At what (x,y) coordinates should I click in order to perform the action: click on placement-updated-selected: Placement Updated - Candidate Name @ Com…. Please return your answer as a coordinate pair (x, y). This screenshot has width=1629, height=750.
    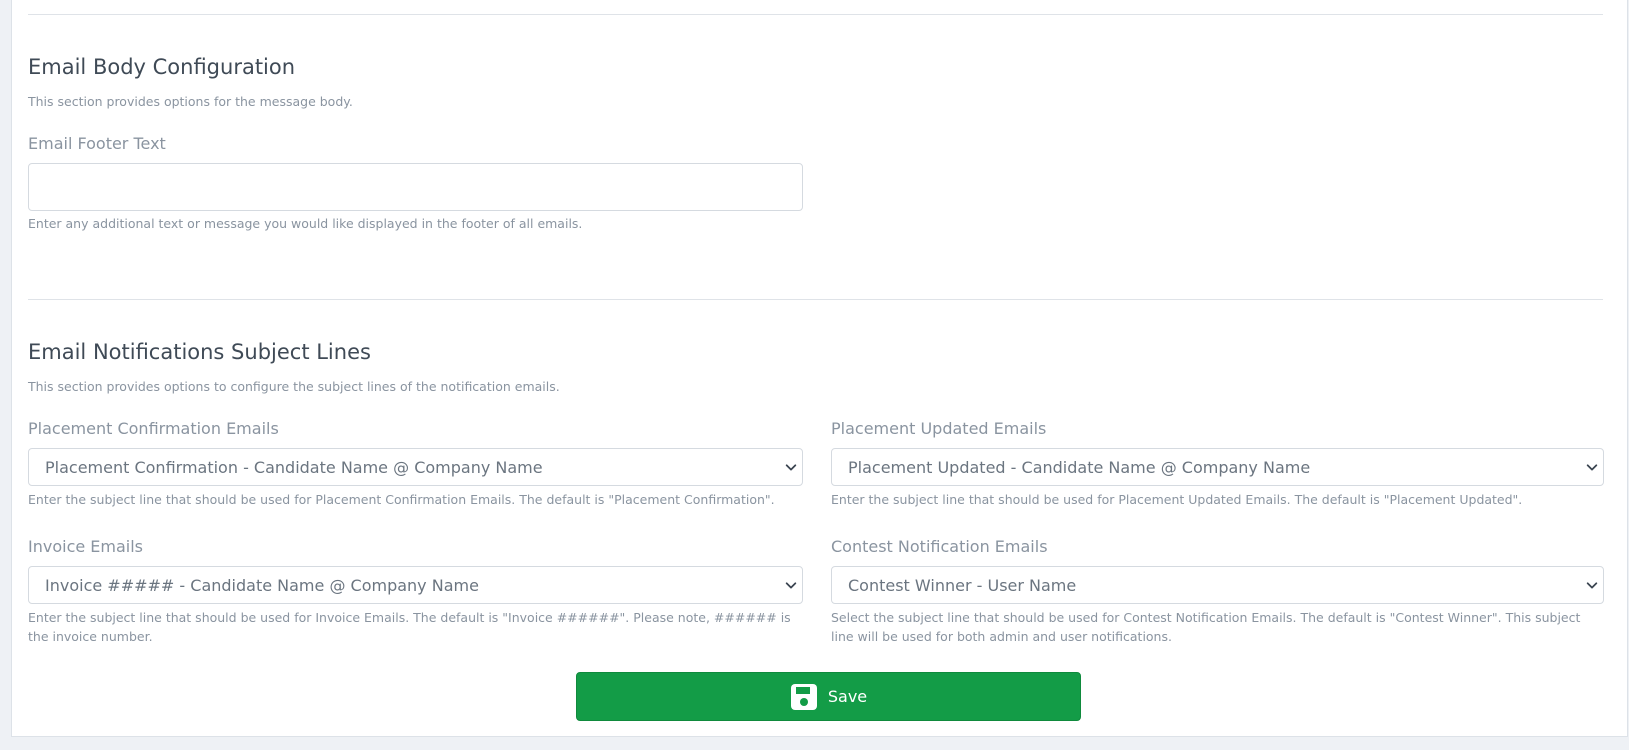
    Looking at the image, I should click on (1079, 467).